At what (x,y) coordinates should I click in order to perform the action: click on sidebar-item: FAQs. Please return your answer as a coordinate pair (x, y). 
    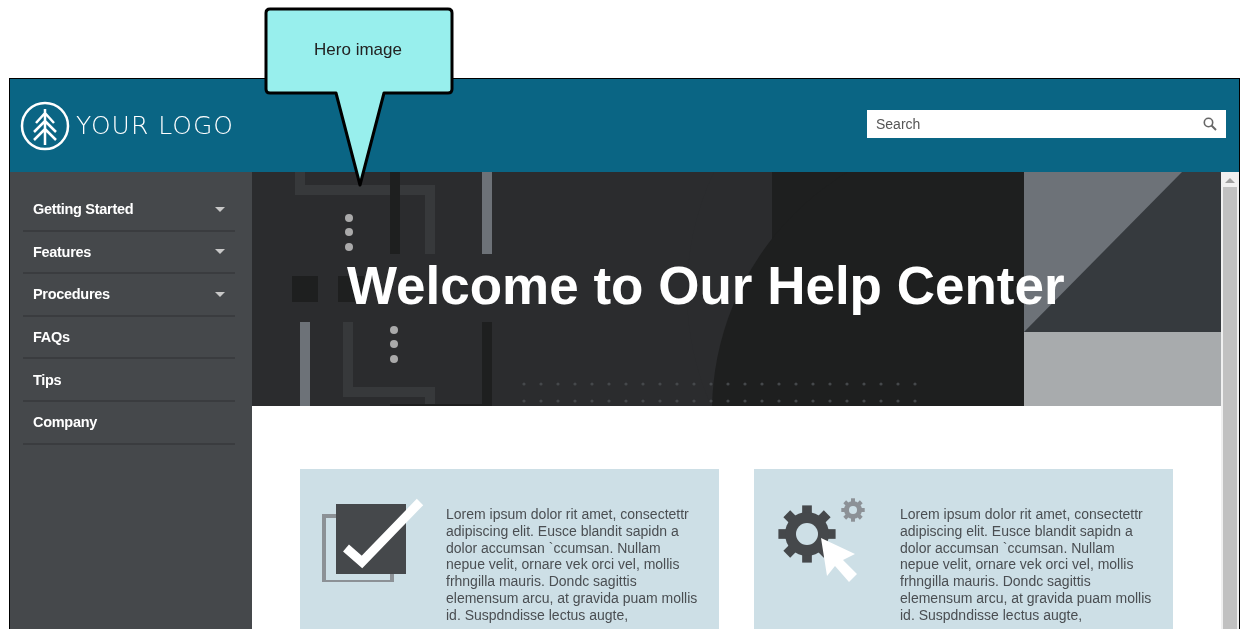
    Looking at the image, I should click on (129, 338).